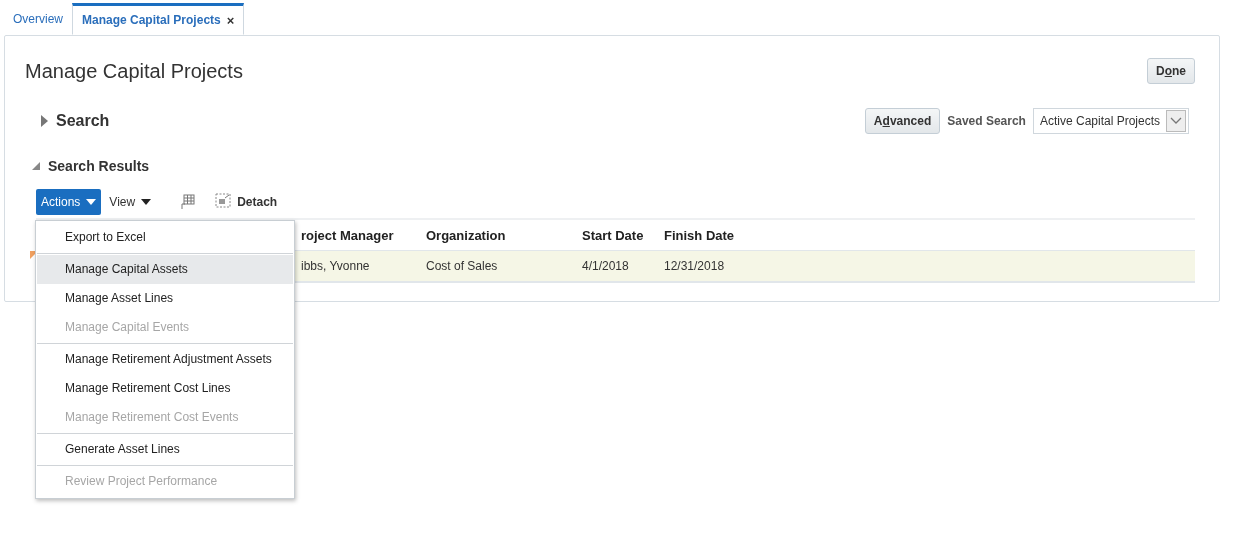 The height and width of the screenshot is (543, 1233). What do you see at coordinates (165, 269) in the screenshot?
I see `menu-item: Manage Capital Assets` at bounding box center [165, 269].